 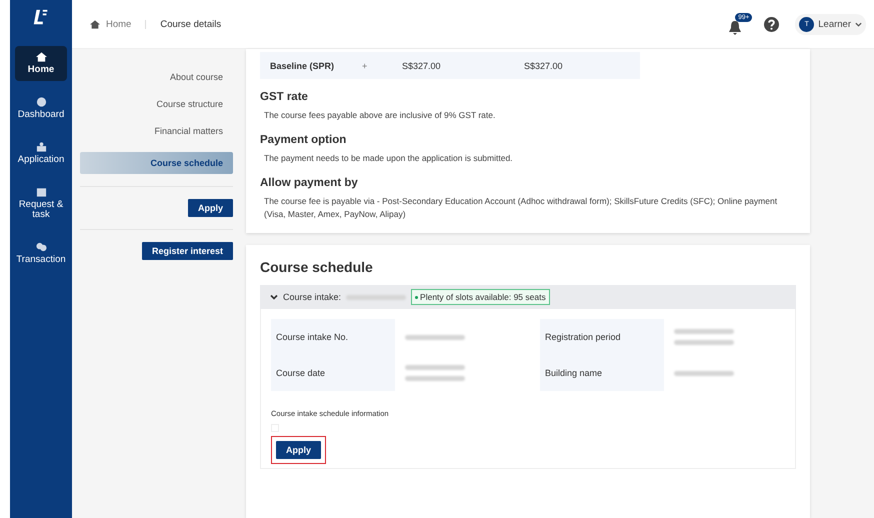 I want to click on section-link: About course, so click(x=156, y=84).